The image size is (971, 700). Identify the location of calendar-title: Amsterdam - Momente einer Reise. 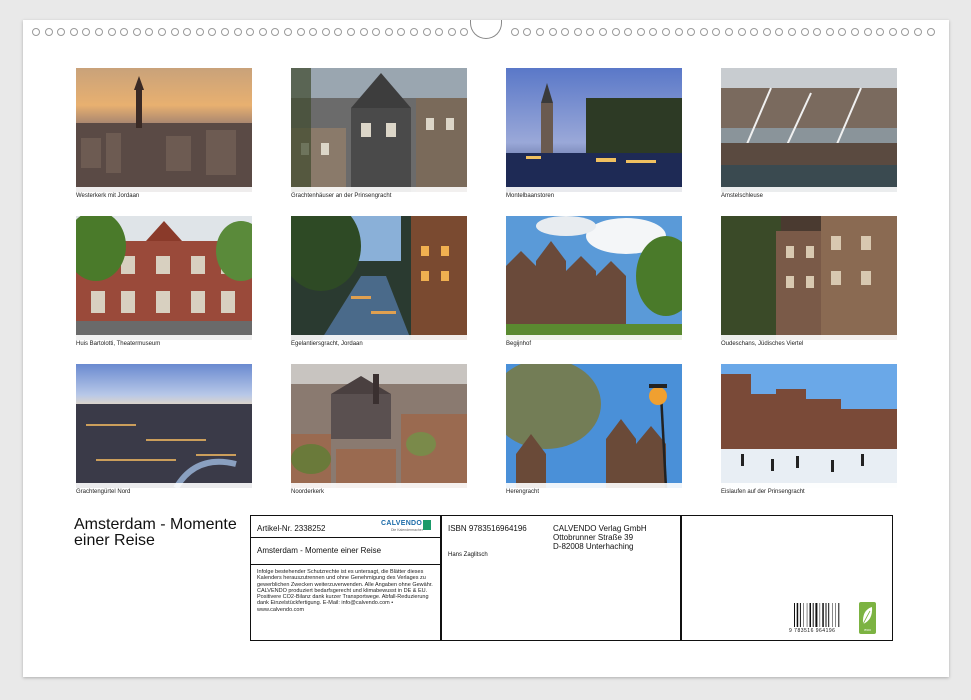
(159, 533).